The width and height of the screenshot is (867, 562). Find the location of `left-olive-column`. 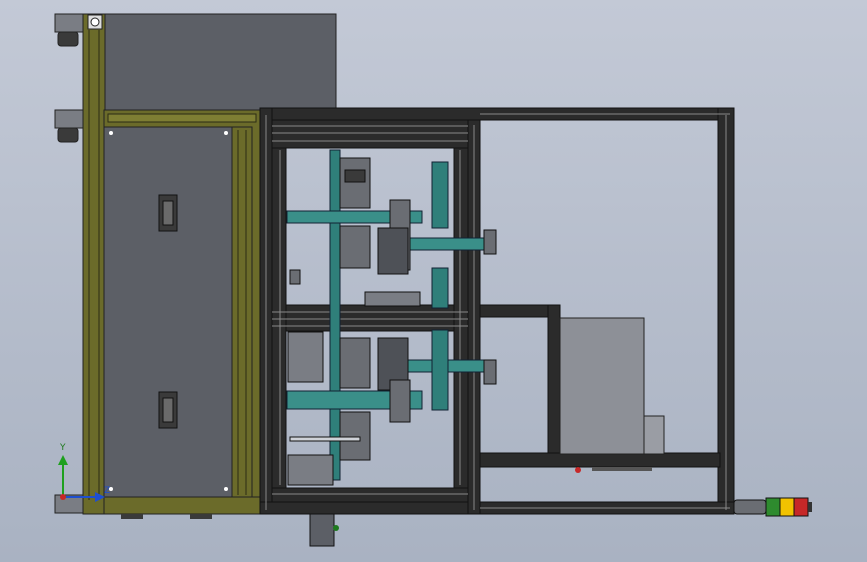

left-olive-column is located at coordinates (94, 264).